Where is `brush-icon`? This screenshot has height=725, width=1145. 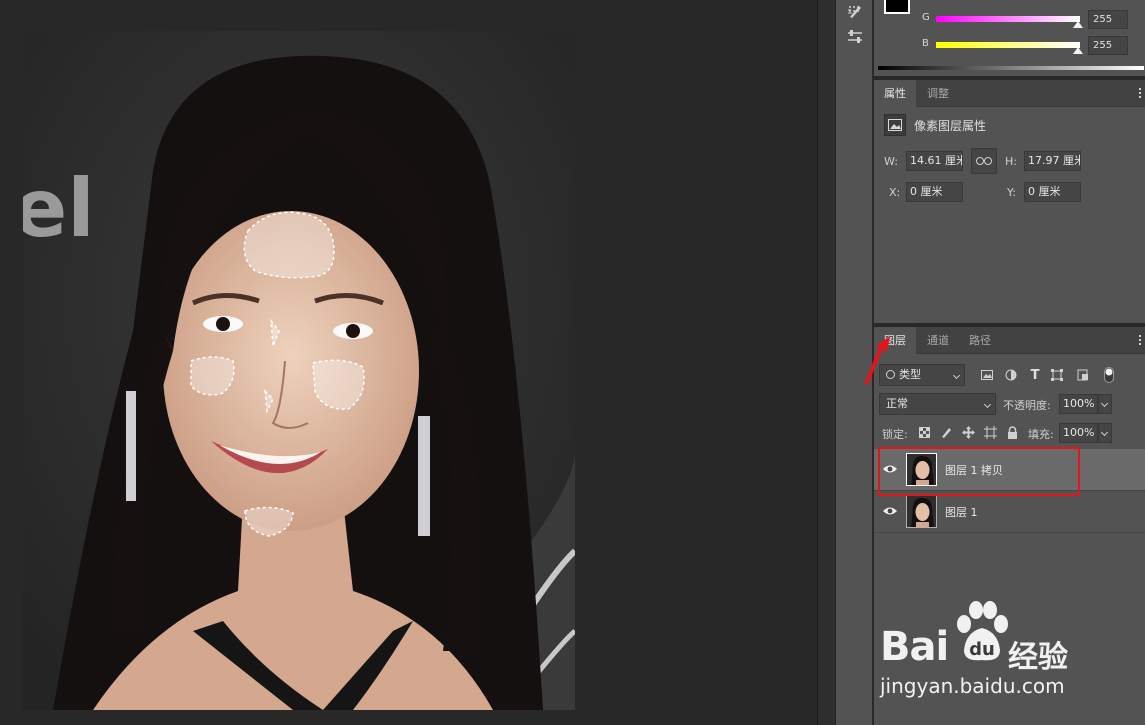
brush-icon is located at coordinates (855, 11).